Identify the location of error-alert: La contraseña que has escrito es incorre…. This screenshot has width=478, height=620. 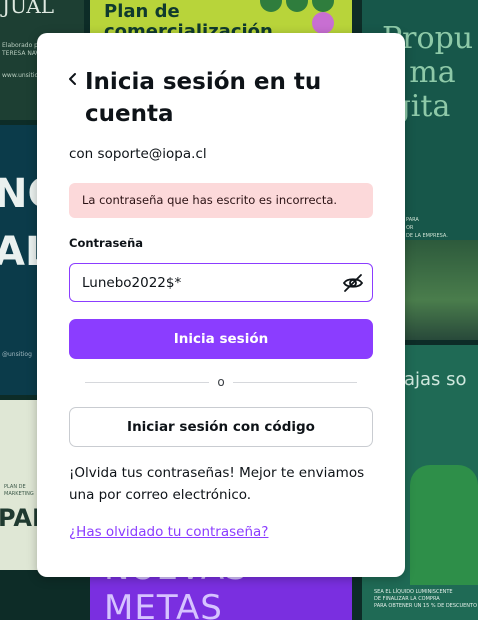
(221, 200).